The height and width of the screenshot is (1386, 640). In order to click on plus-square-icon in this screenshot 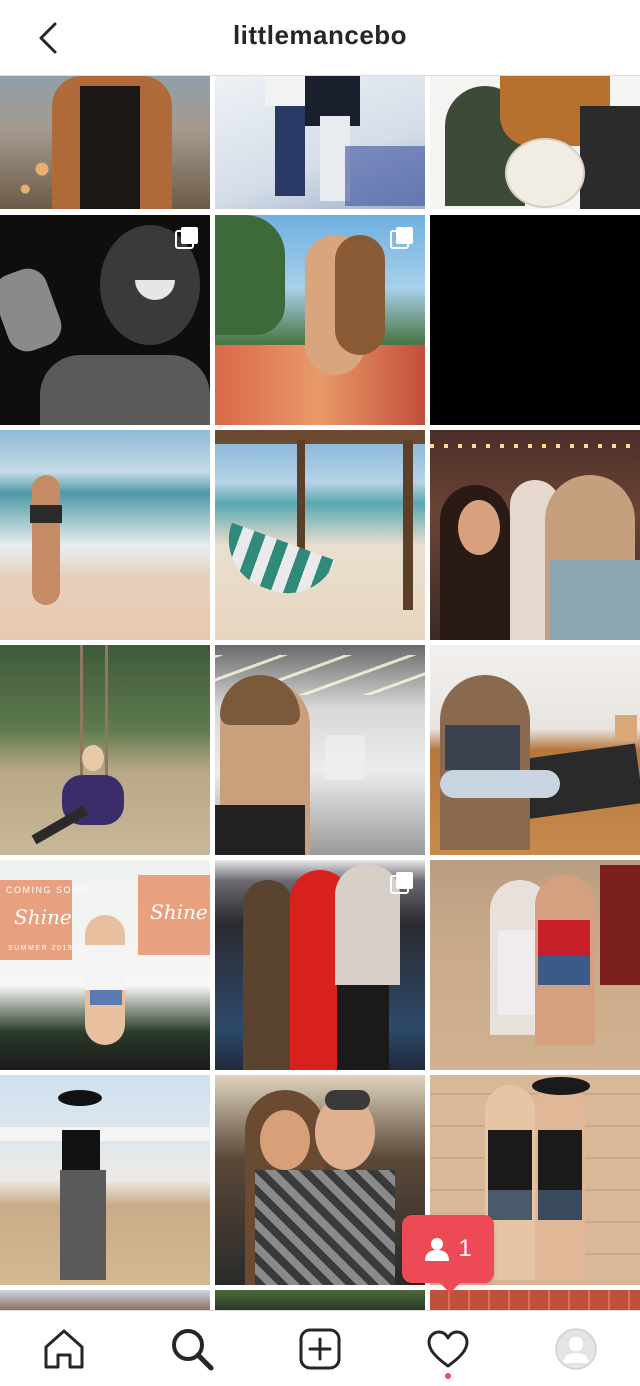, I will do `click(320, 1349)`.